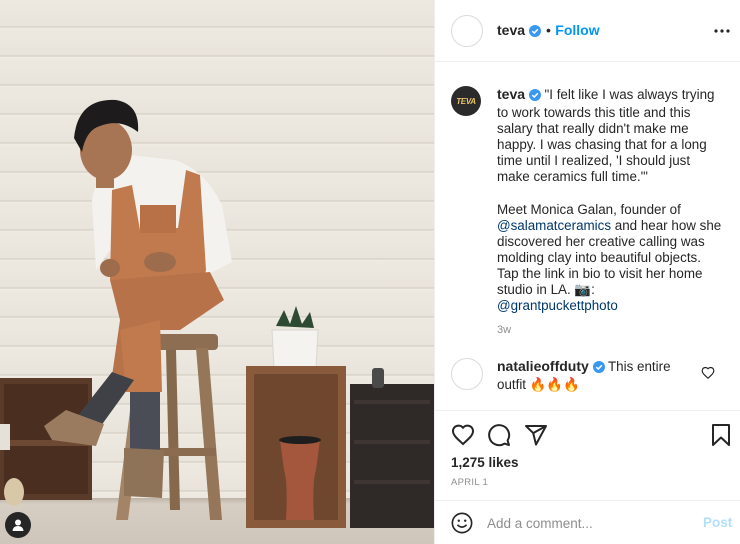 This screenshot has height=544, width=740. Describe the element at coordinates (504, 330) in the screenshot. I see `caption-timestamp: 3w` at that location.